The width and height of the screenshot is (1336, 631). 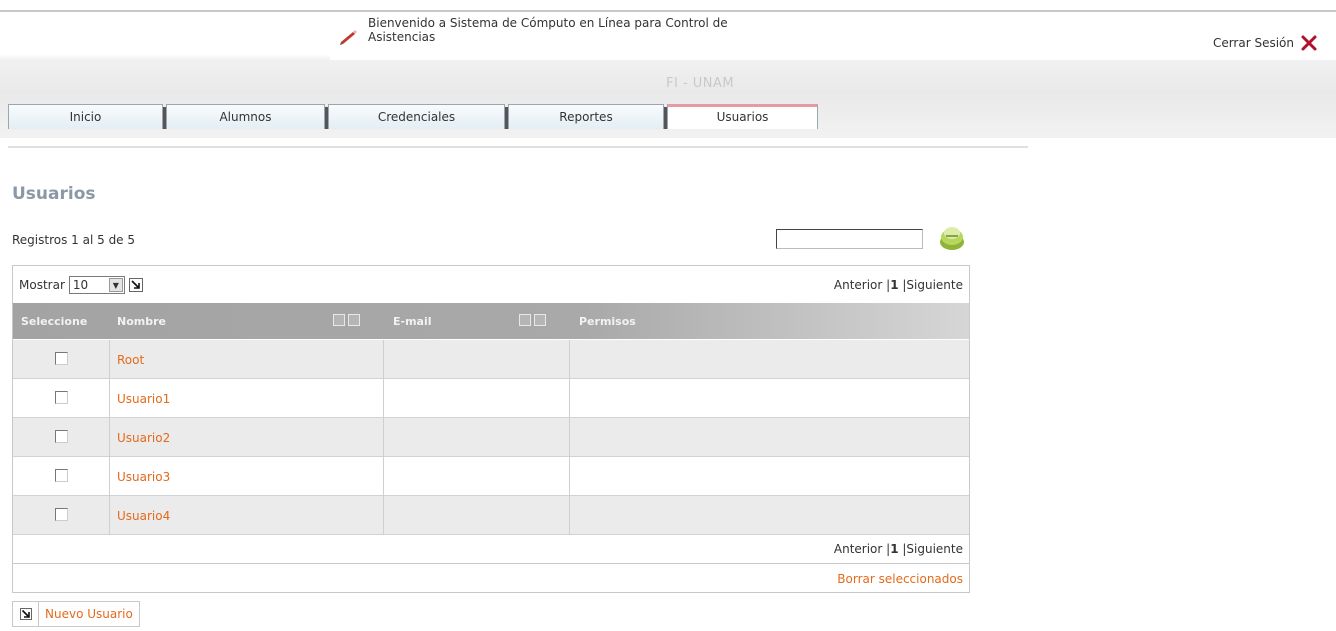 What do you see at coordinates (491, 398) in the screenshot?
I see `table-row: Usuario1` at bounding box center [491, 398].